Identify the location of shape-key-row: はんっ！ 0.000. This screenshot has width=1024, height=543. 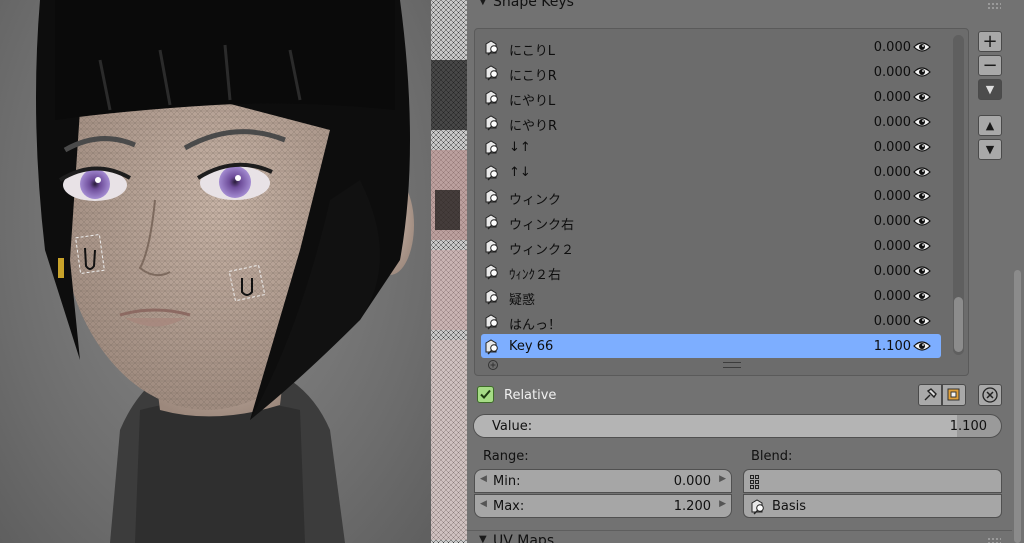
(711, 321).